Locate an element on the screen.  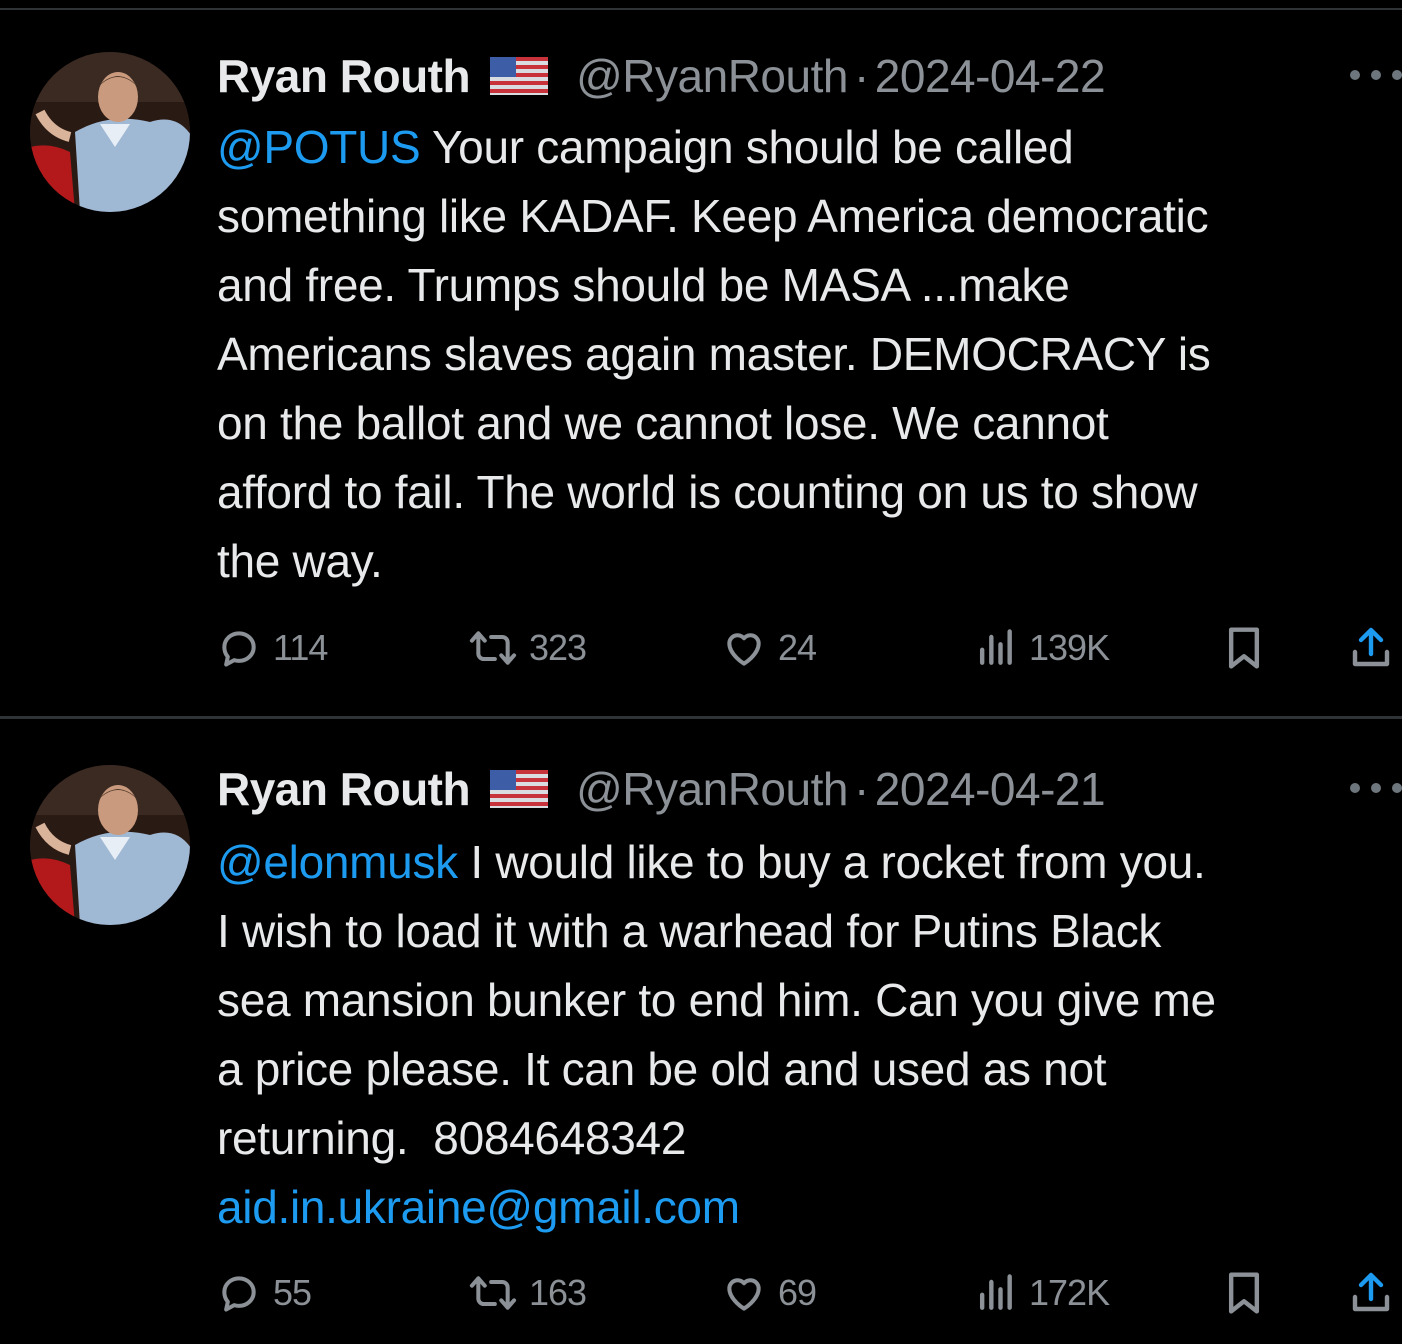
tweet-text-line: @POTUS Your campaign should be called is located at coordinates (807, 147).